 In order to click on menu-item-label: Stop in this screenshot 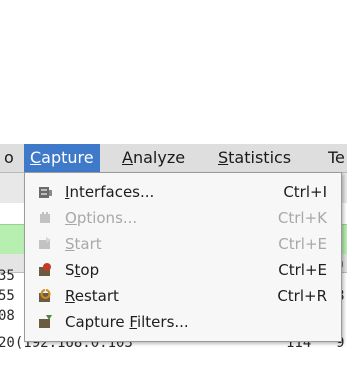, I will do `click(82, 270)`.